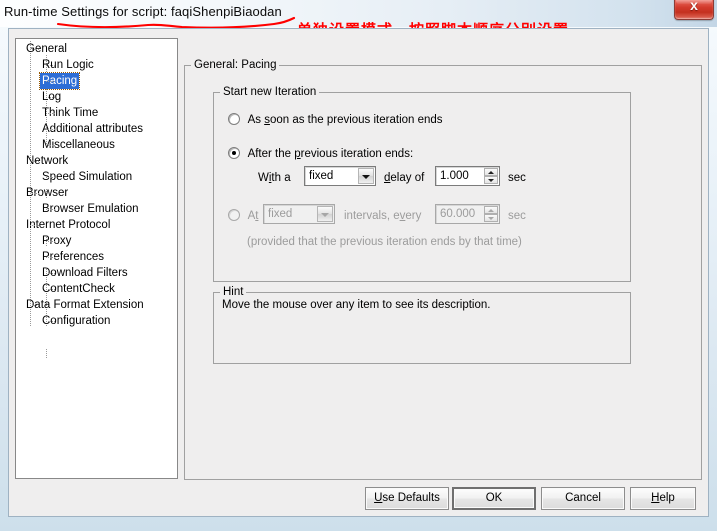  Describe the element at coordinates (96, 193) in the screenshot. I see `tree-item-browser: Browser` at that location.